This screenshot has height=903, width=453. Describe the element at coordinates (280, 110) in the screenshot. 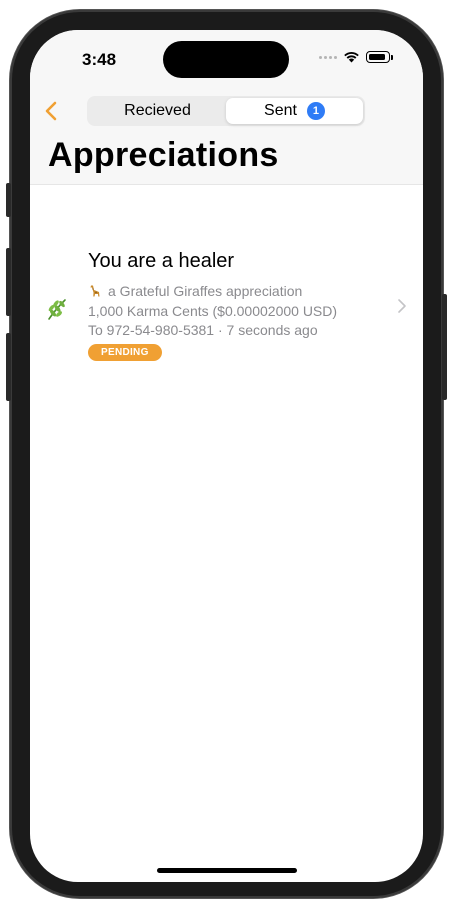

I see `segment-sent-label: Sent` at that location.